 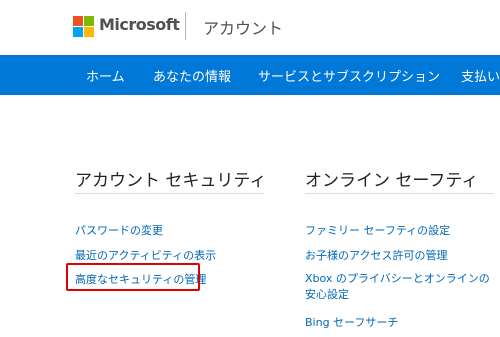 What do you see at coordinates (119, 230) in the screenshot?
I see `change-password-link: パスワードの変更` at bounding box center [119, 230].